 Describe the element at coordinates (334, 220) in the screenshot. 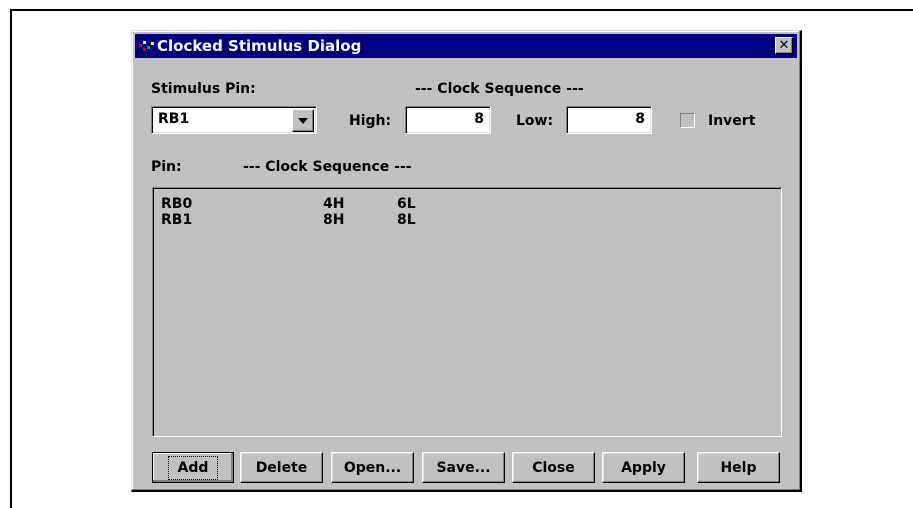

I see `list-item-high: 8H` at that location.